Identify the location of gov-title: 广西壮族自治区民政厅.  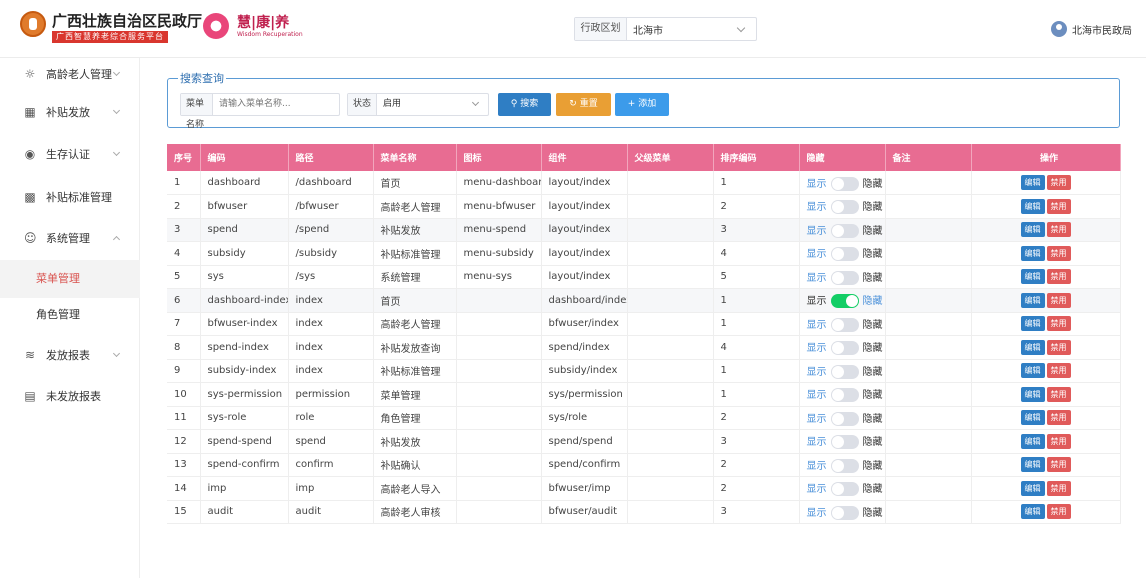
(127, 21).